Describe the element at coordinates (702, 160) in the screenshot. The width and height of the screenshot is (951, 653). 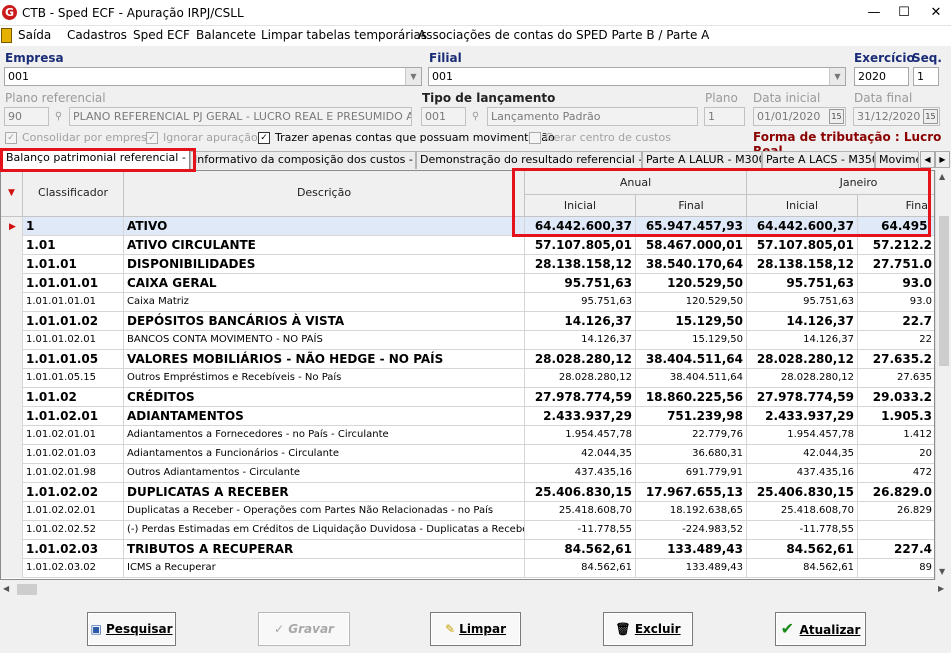
I see `tab-lalur-m300: Parte A LALUR - M300` at that location.